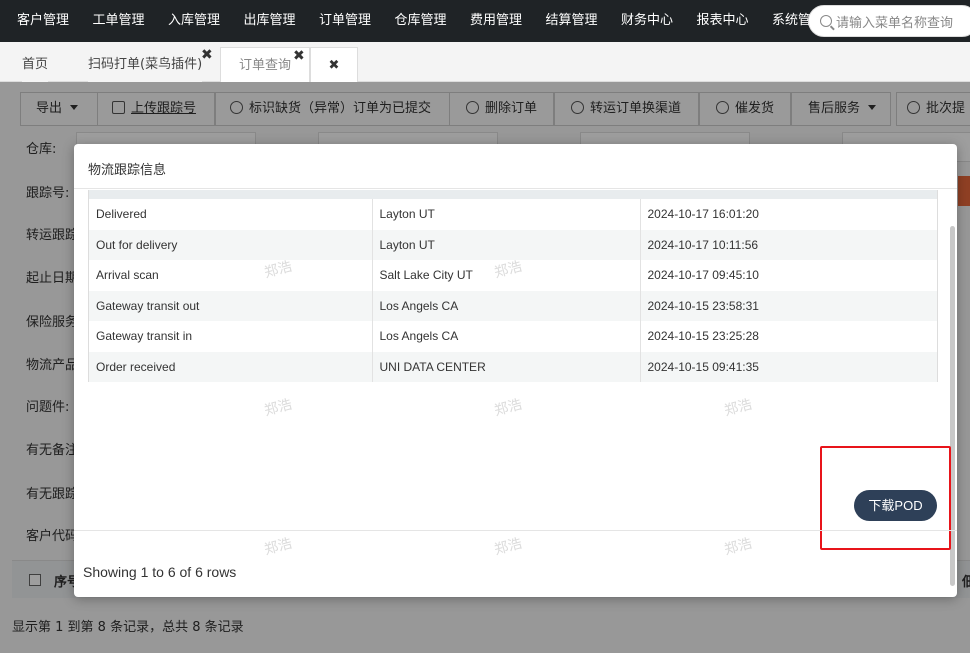 Image resolution: width=970 pixels, height=653 pixels. I want to click on menu-warehouse: 仓库管理, so click(416, 21).